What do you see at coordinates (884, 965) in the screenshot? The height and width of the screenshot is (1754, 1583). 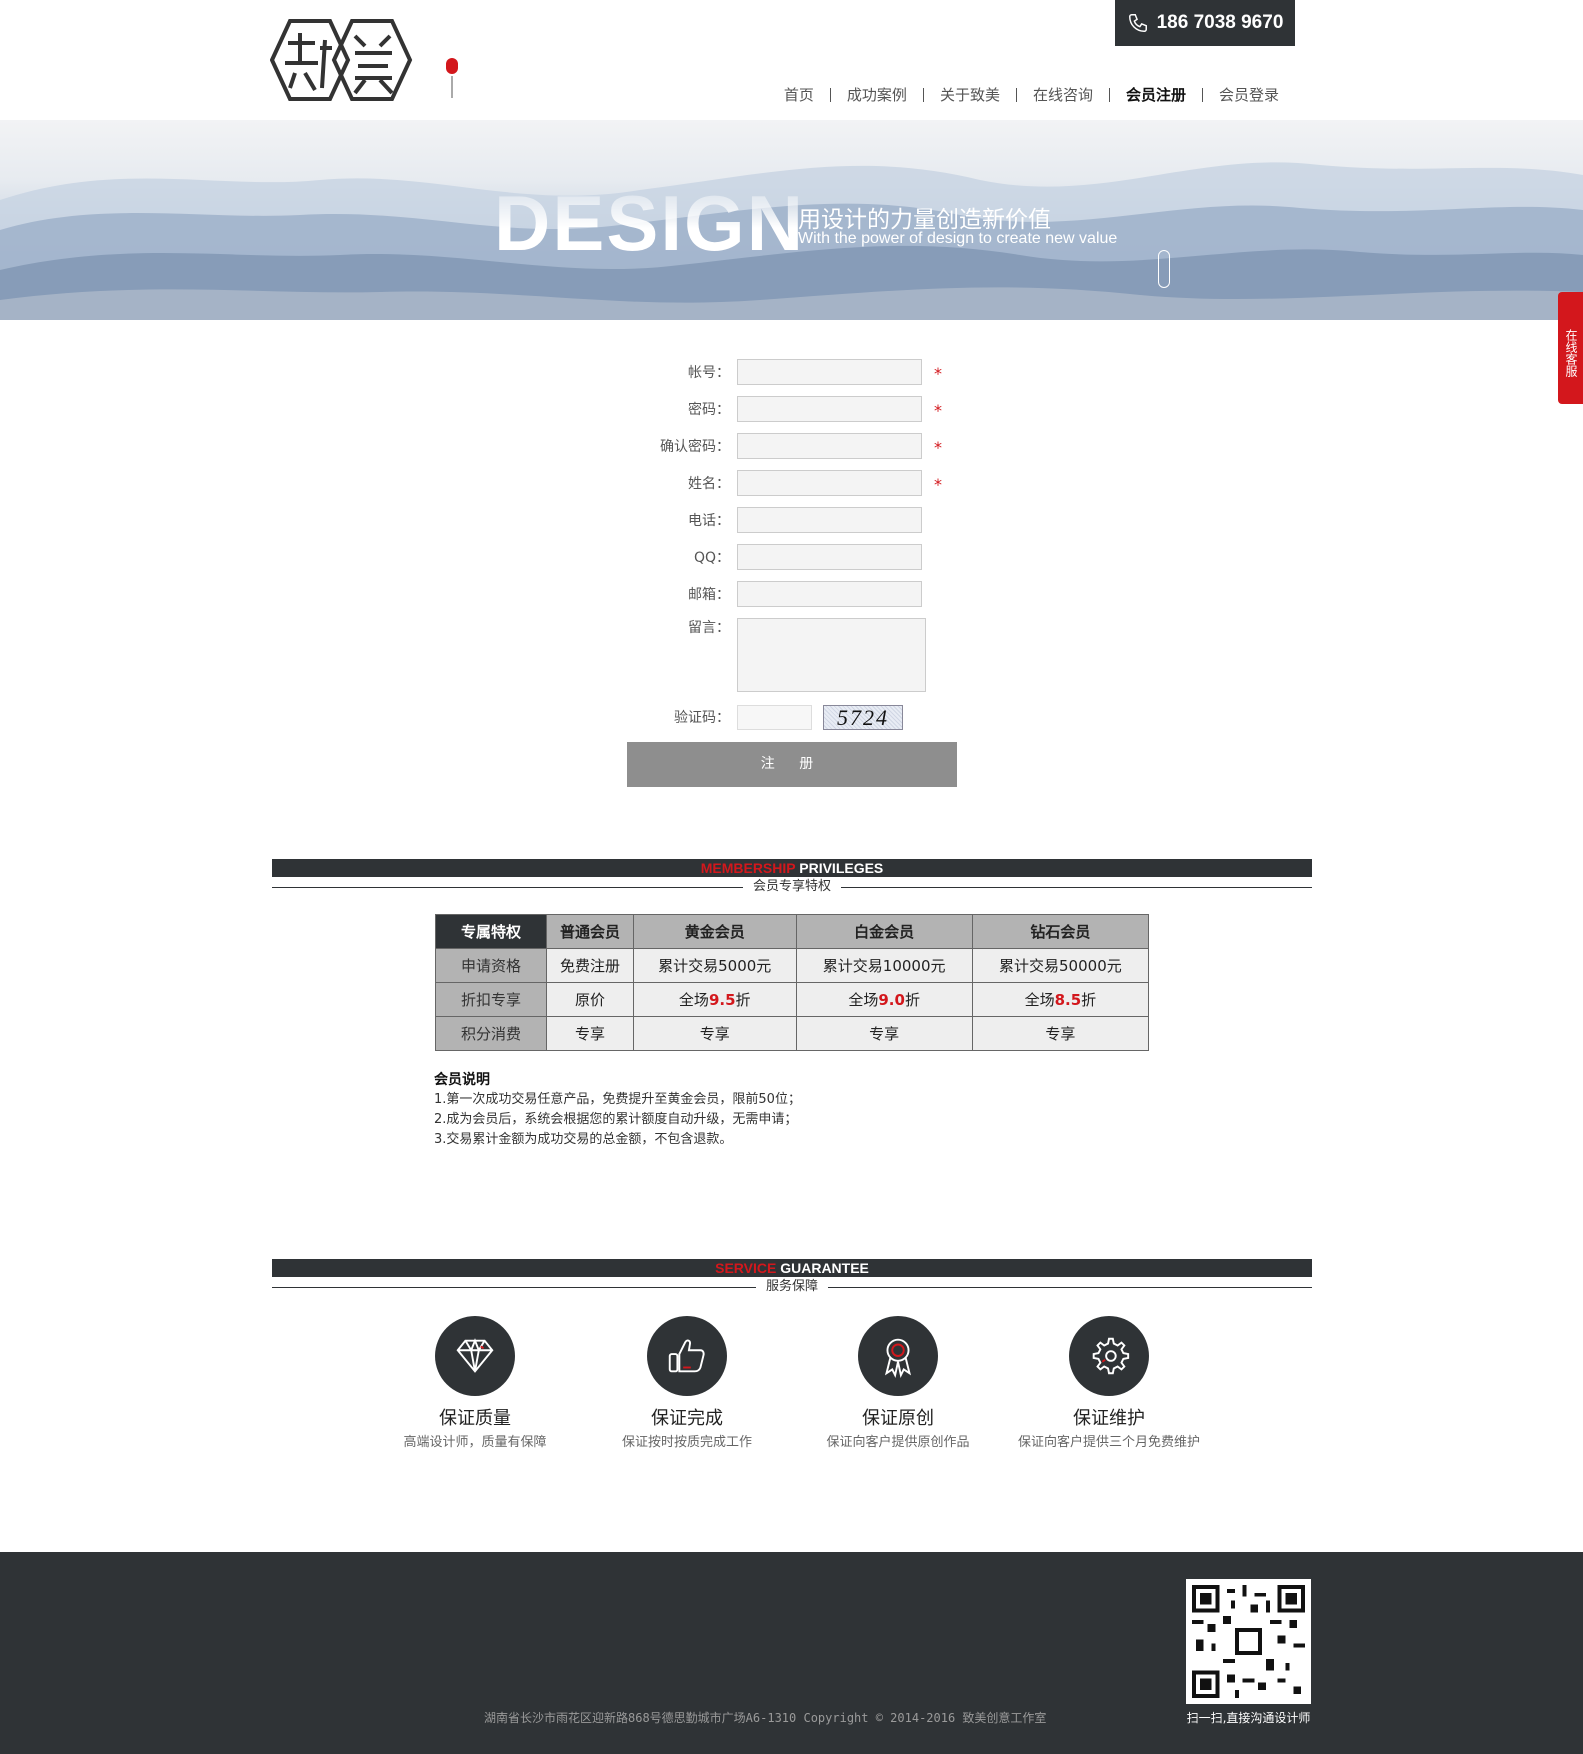 I see `table-cell: 累计交易10000元` at bounding box center [884, 965].